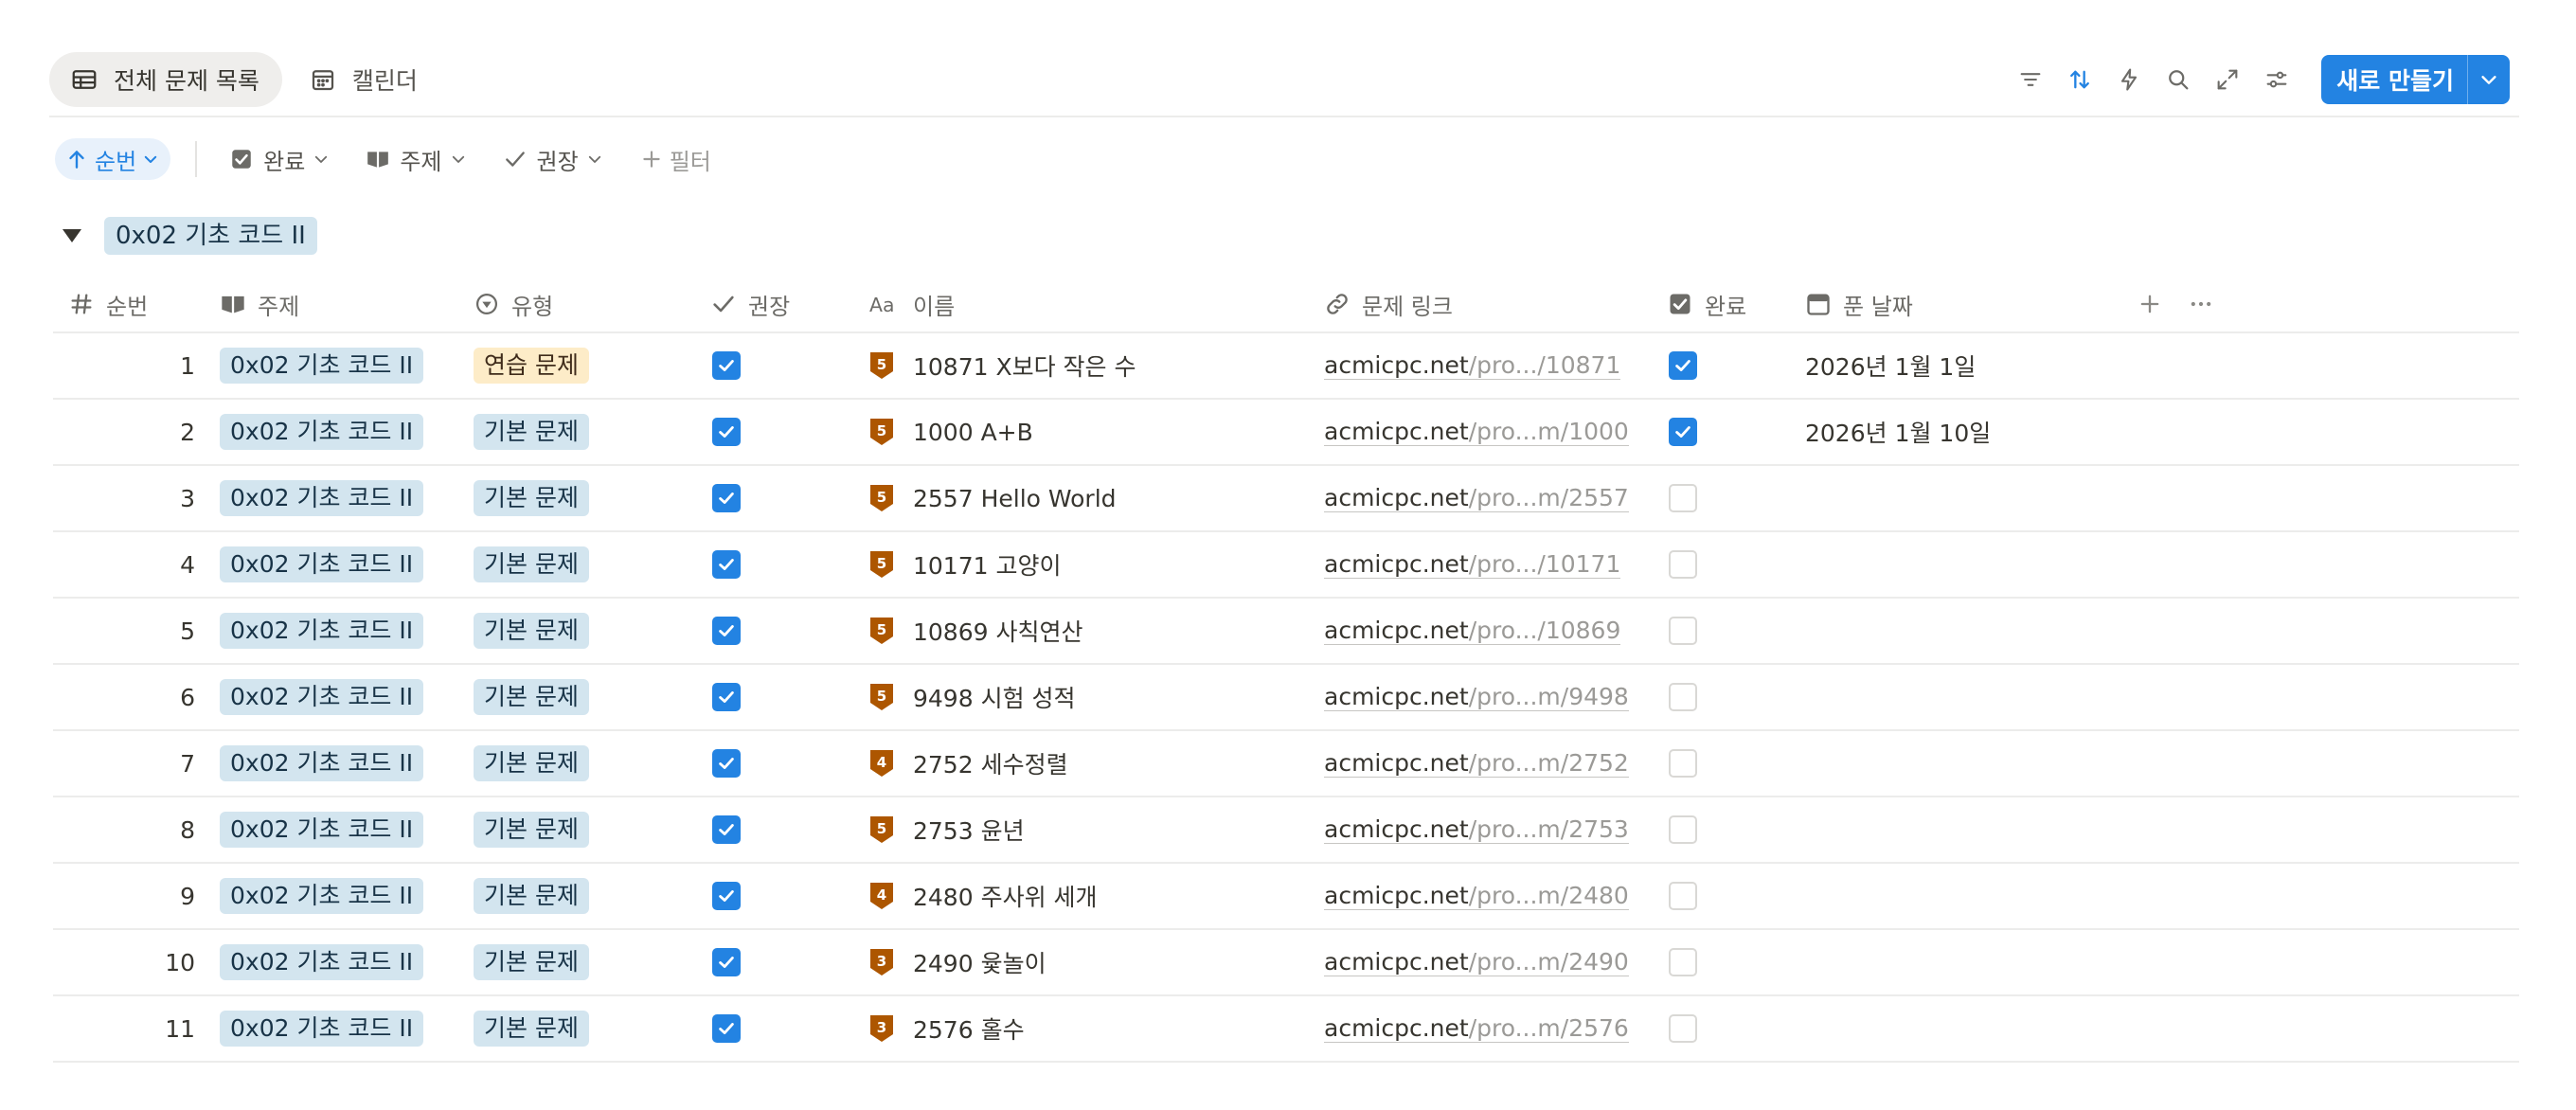  What do you see at coordinates (1096, 498) in the screenshot?
I see `cell-name: 5 2557 Hello World` at bounding box center [1096, 498].